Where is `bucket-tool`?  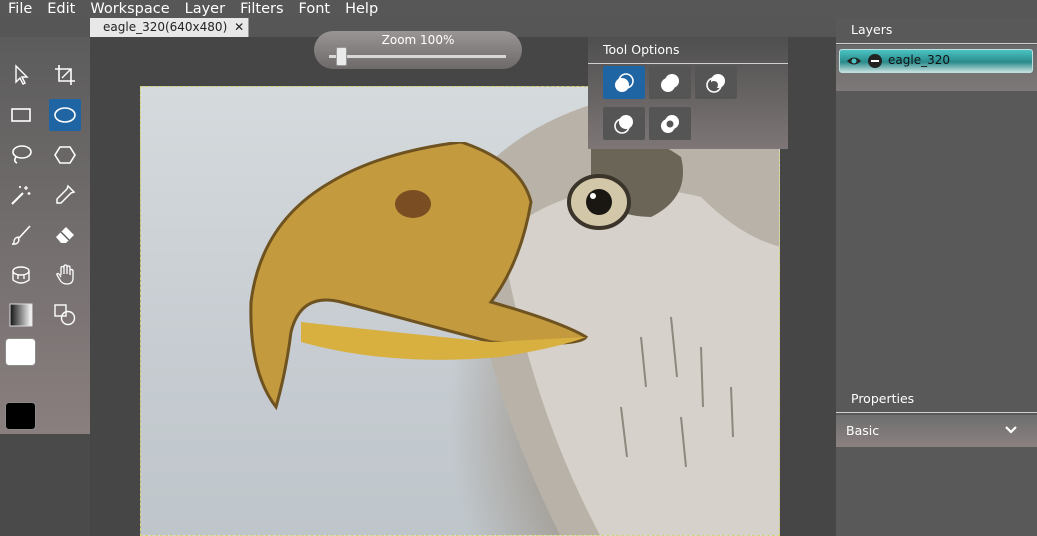
bucket-tool is located at coordinates (21, 275).